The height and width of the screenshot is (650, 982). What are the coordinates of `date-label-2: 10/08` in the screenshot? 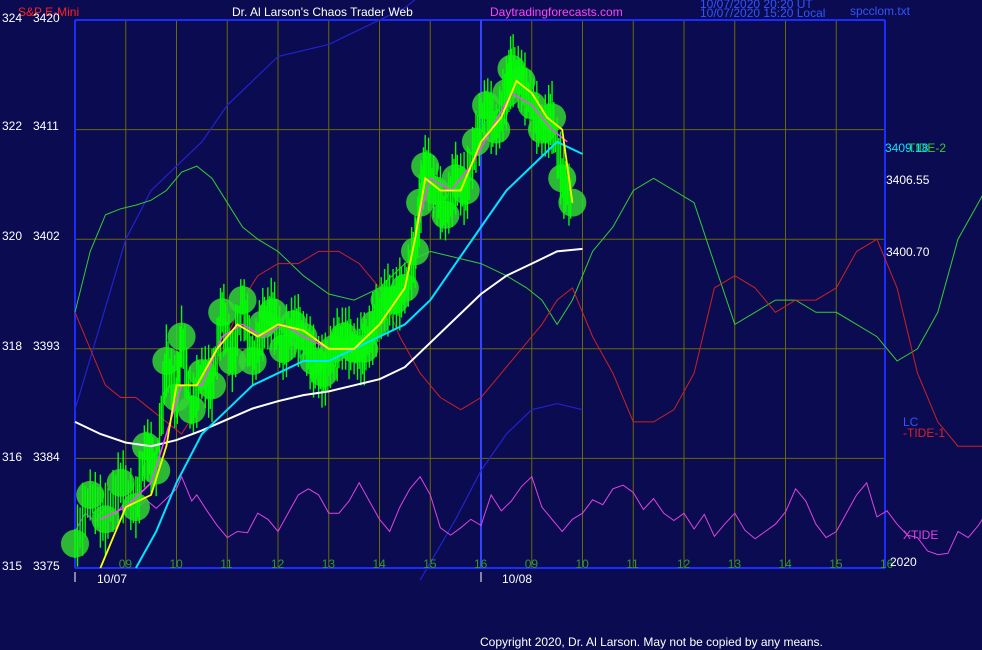 It's located at (517, 579).